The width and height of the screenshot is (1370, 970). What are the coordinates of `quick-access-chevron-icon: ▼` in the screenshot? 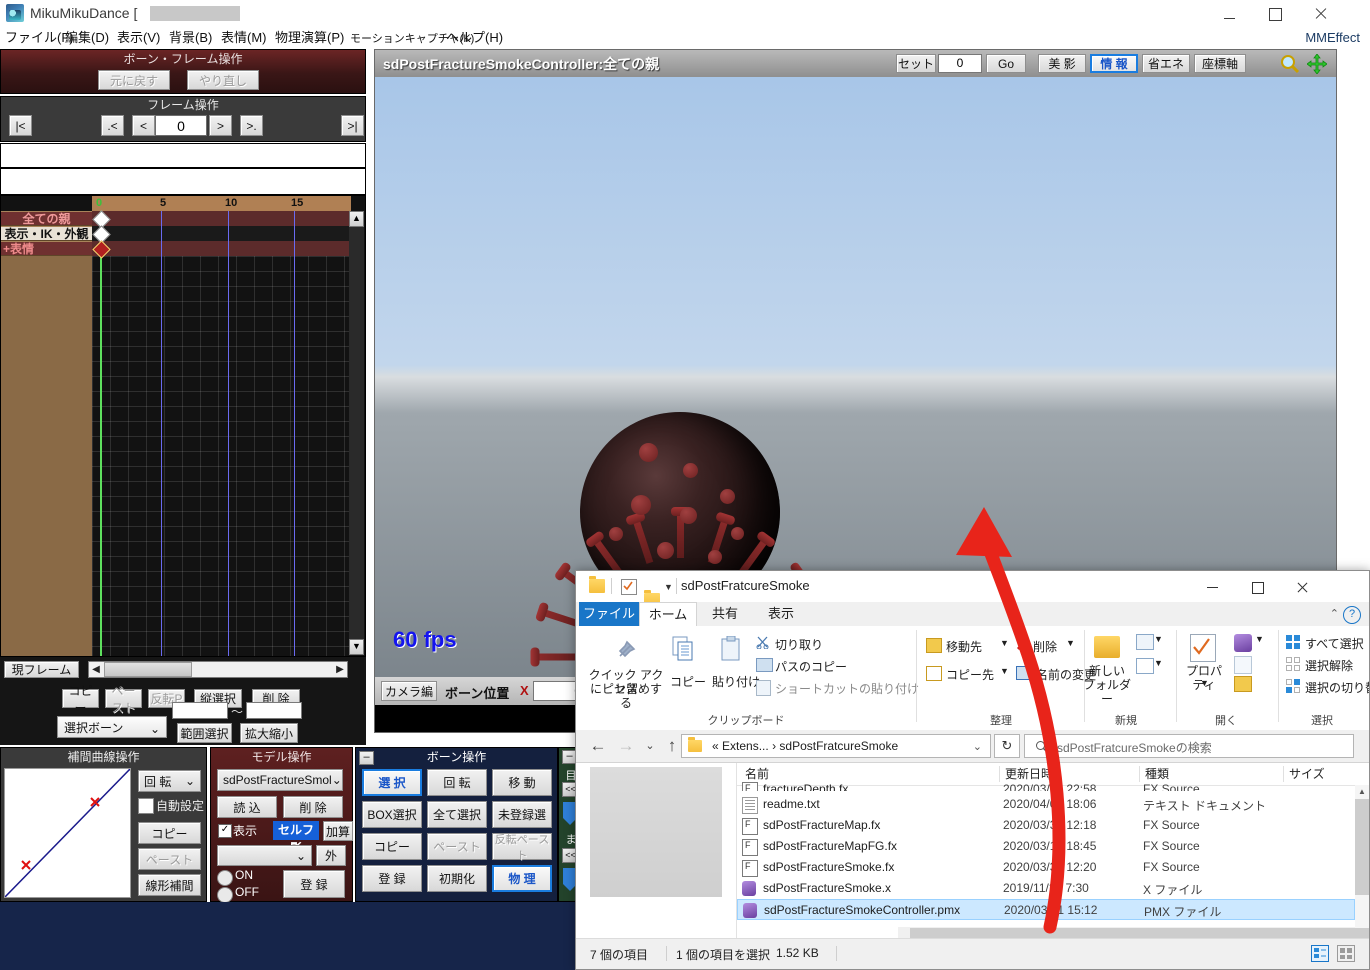 It's located at (668, 587).